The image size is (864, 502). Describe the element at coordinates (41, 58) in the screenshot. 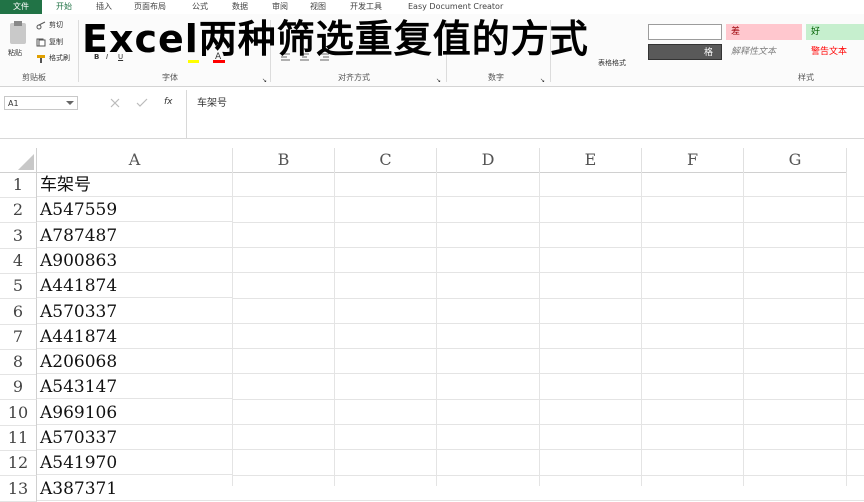

I see `format-painter-icon` at that location.